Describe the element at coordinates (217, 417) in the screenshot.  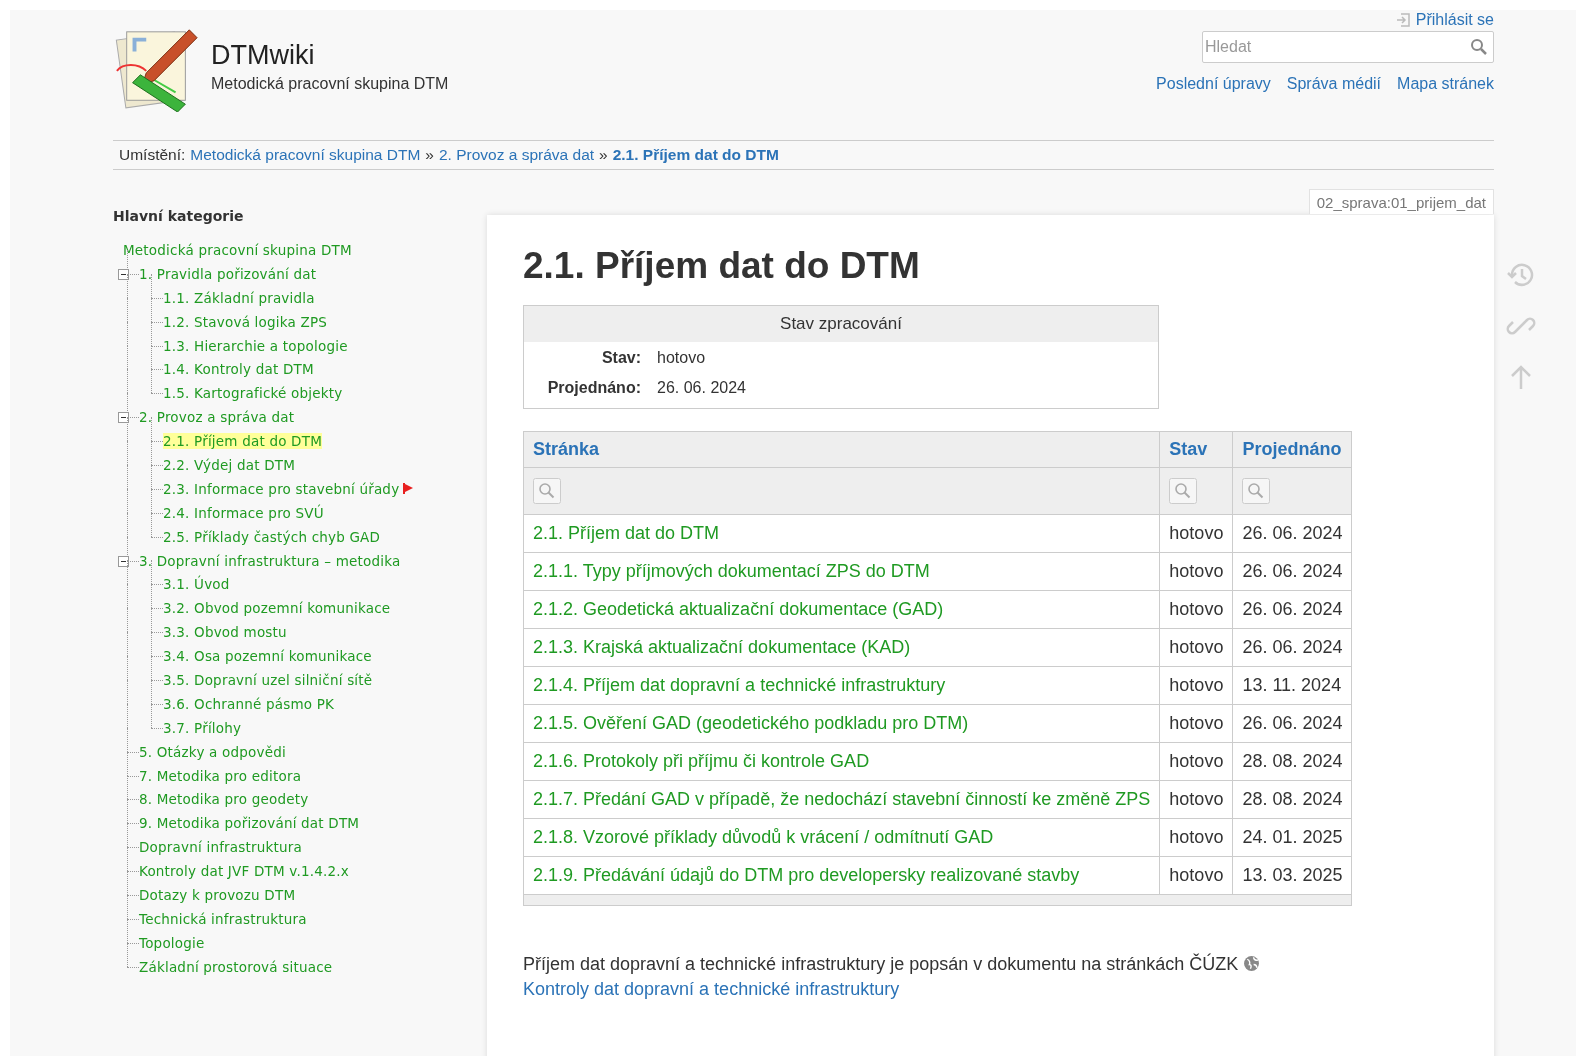
I see `tree-item: 2. Provoz a správa dat` at that location.